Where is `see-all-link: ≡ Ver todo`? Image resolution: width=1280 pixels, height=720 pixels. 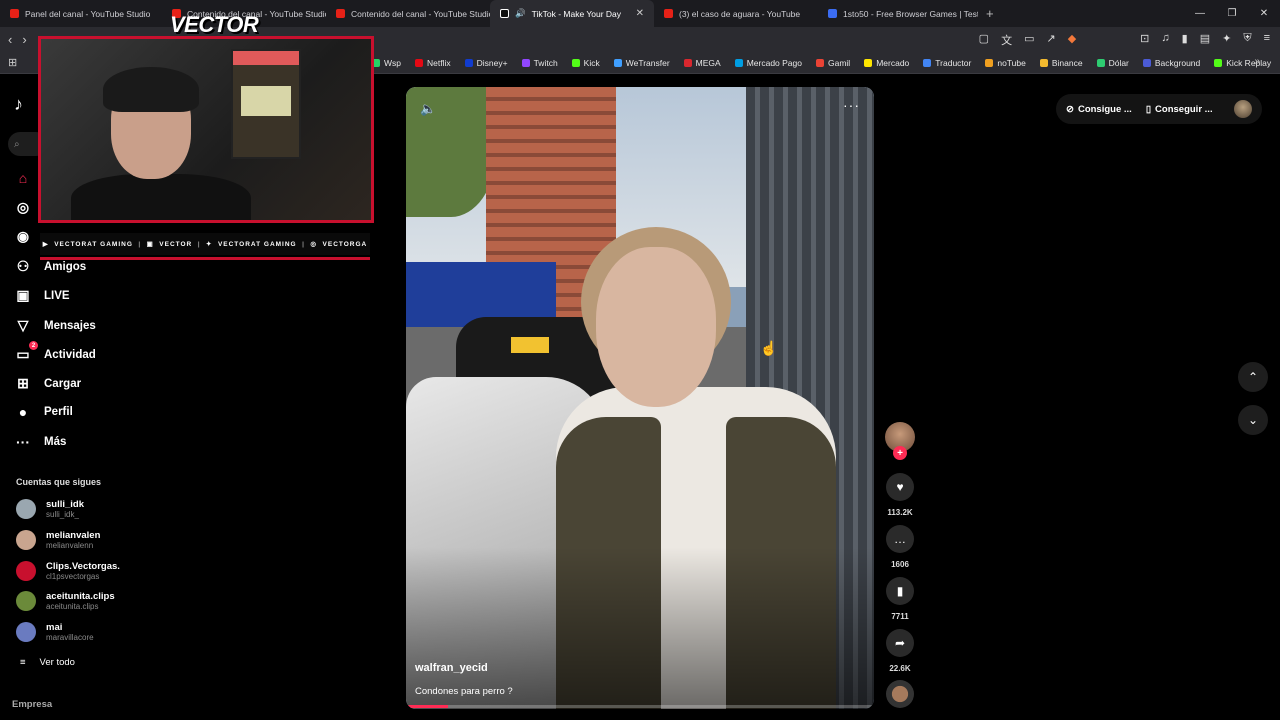
see-all-link: ≡ Ver todo is located at coordinates (47, 662).